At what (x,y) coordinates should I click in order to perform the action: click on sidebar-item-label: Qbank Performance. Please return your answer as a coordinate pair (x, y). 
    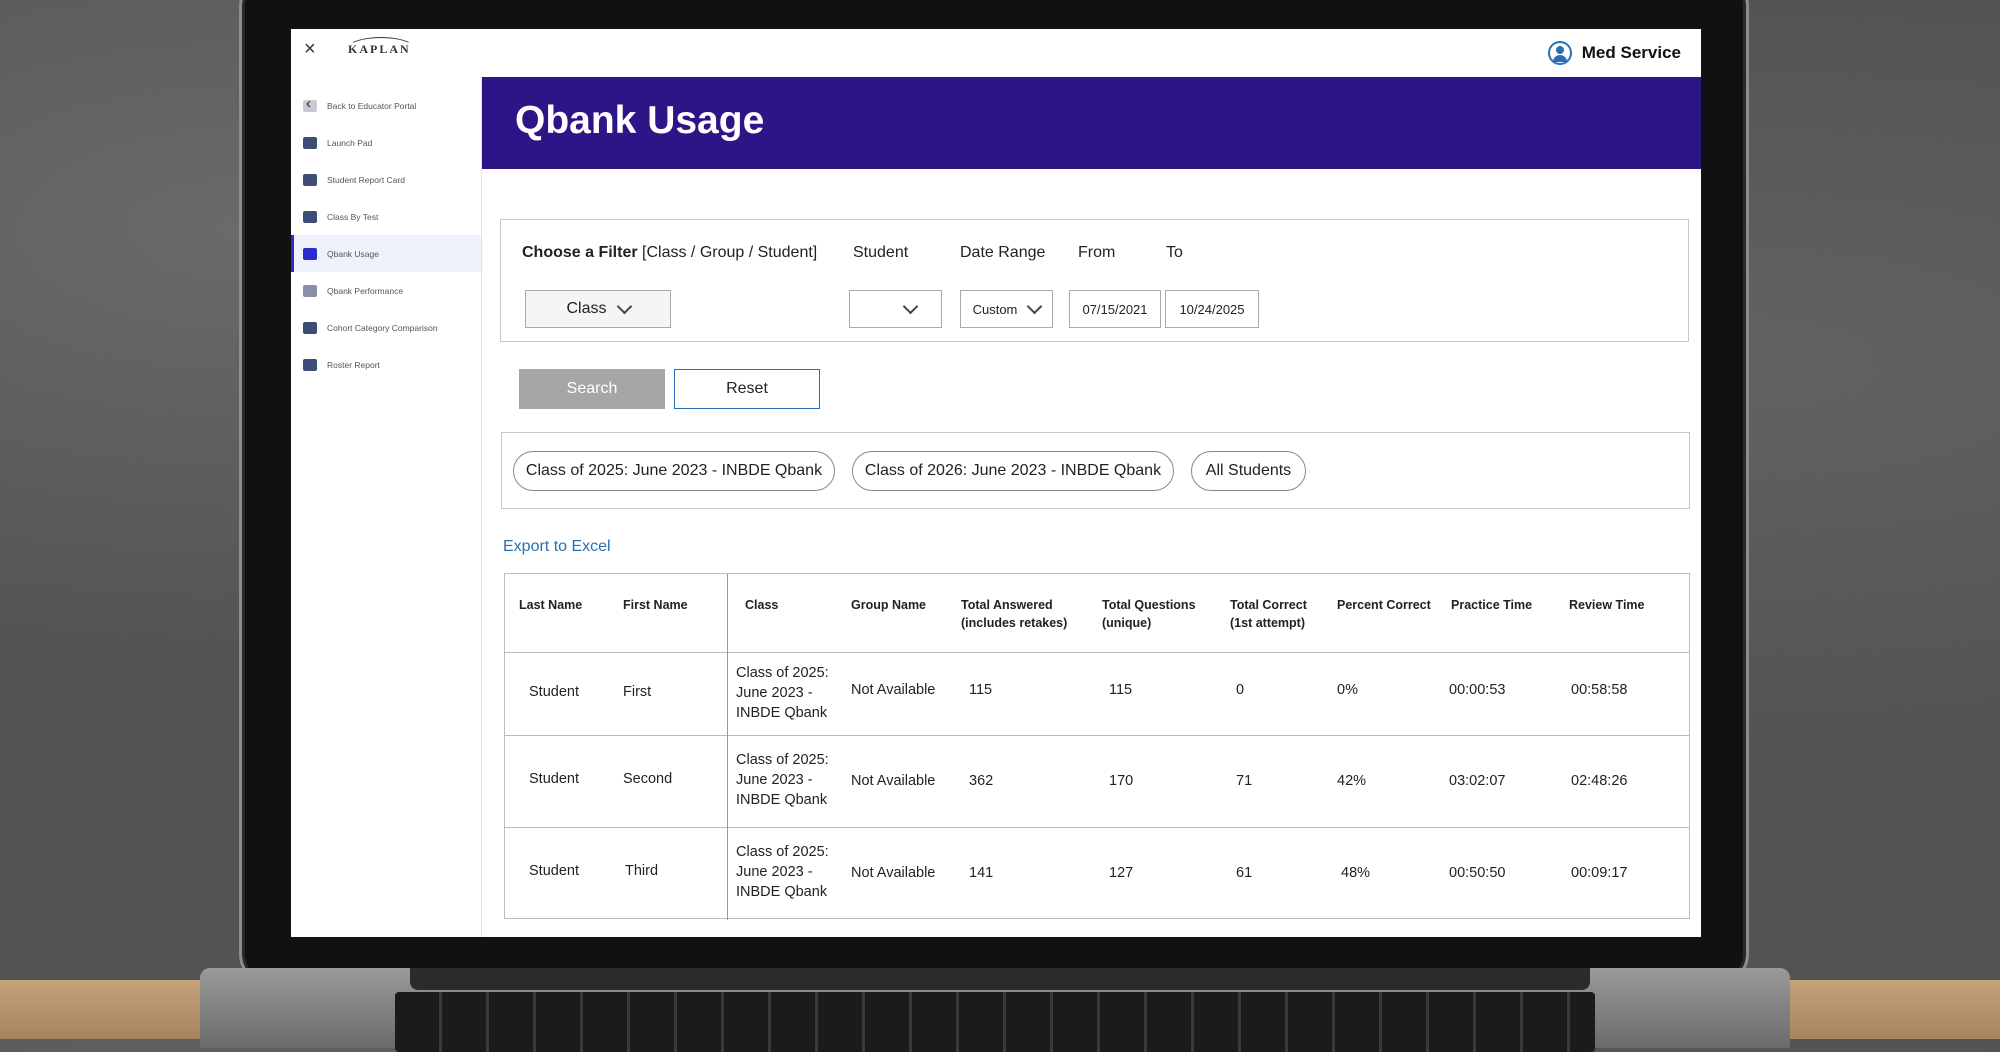
    Looking at the image, I should click on (365, 290).